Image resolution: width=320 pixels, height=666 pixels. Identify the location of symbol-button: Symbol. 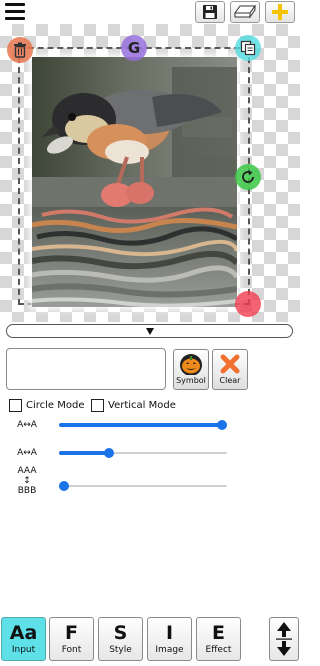
(191, 369).